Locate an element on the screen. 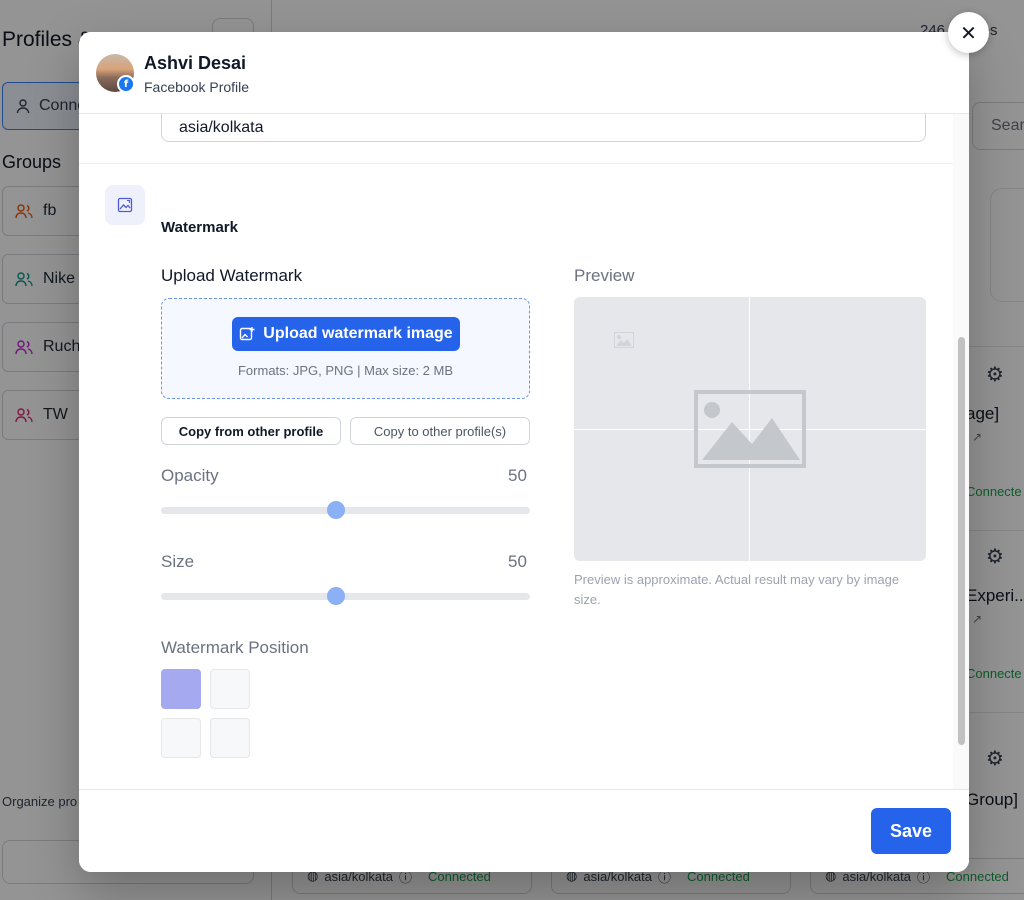 The height and width of the screenshot is (900, 1024). position-bottom-left is located at coordinates (181, 738).